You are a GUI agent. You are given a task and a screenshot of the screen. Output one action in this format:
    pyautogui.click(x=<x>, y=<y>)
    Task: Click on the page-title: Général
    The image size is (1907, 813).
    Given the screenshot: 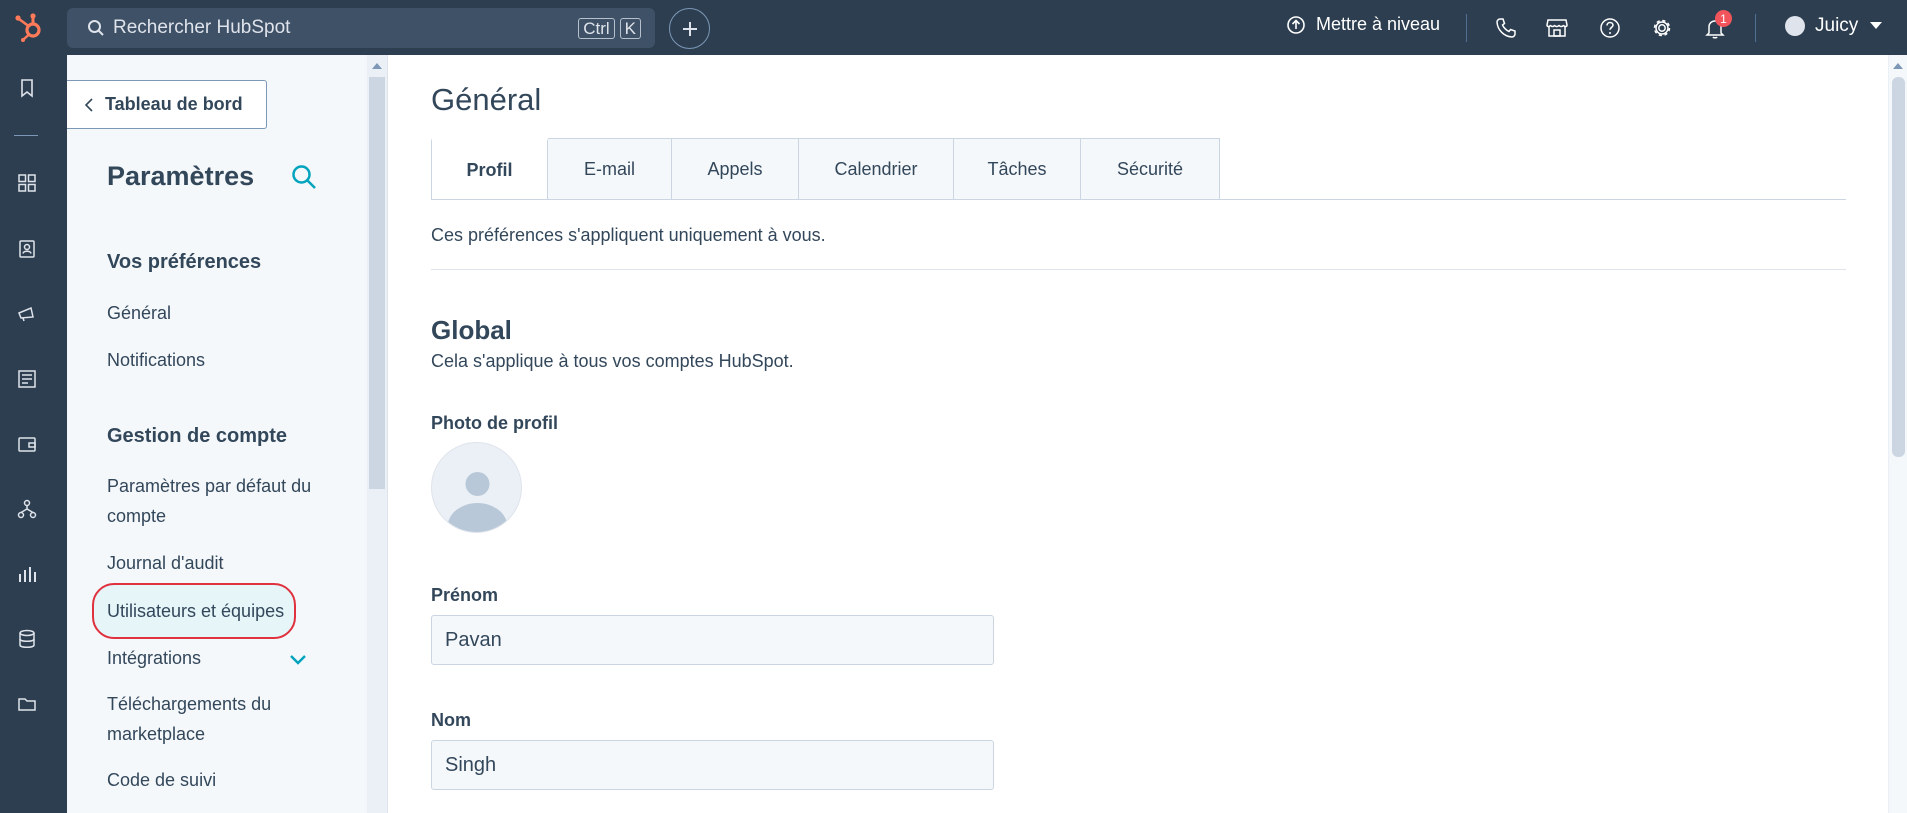 What is the action you would take?
    pyautogui.click(x=486, y=99)
    